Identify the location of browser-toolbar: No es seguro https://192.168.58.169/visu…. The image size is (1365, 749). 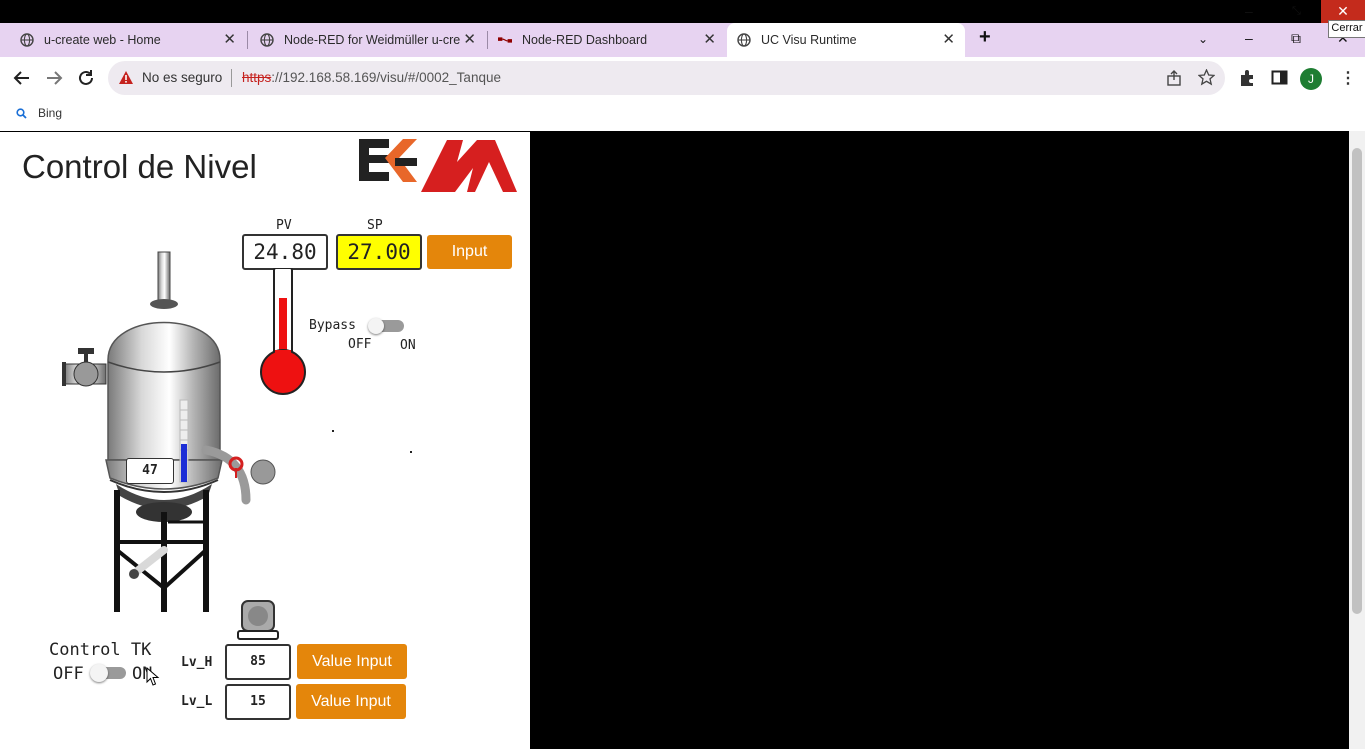
(682, 78).